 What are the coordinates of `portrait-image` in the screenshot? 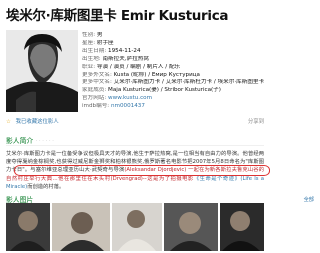 It's located at (42, 71).